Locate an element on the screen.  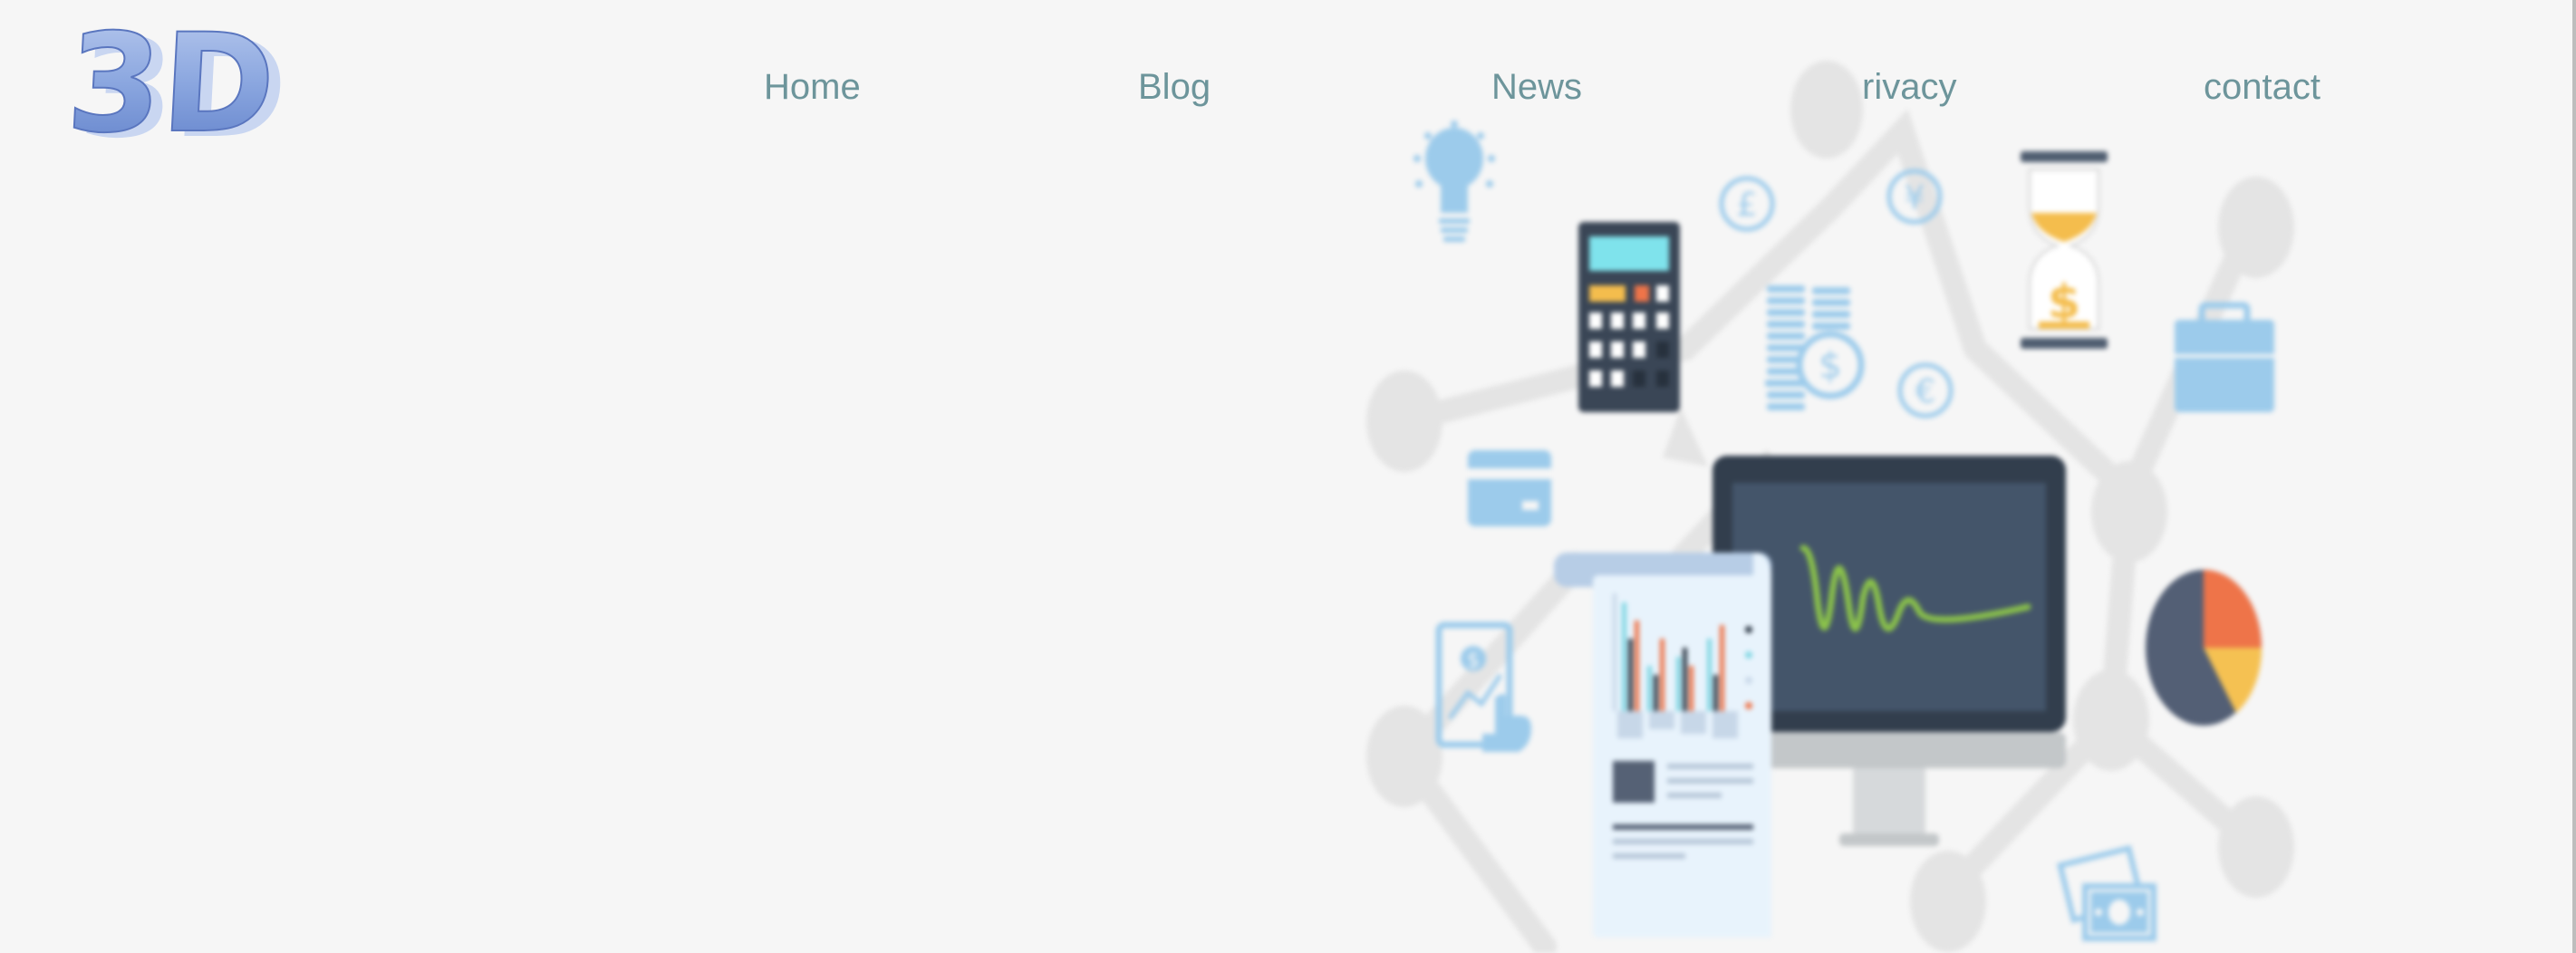
site-logo: 3D 3D is located at coordinates (199, 88).